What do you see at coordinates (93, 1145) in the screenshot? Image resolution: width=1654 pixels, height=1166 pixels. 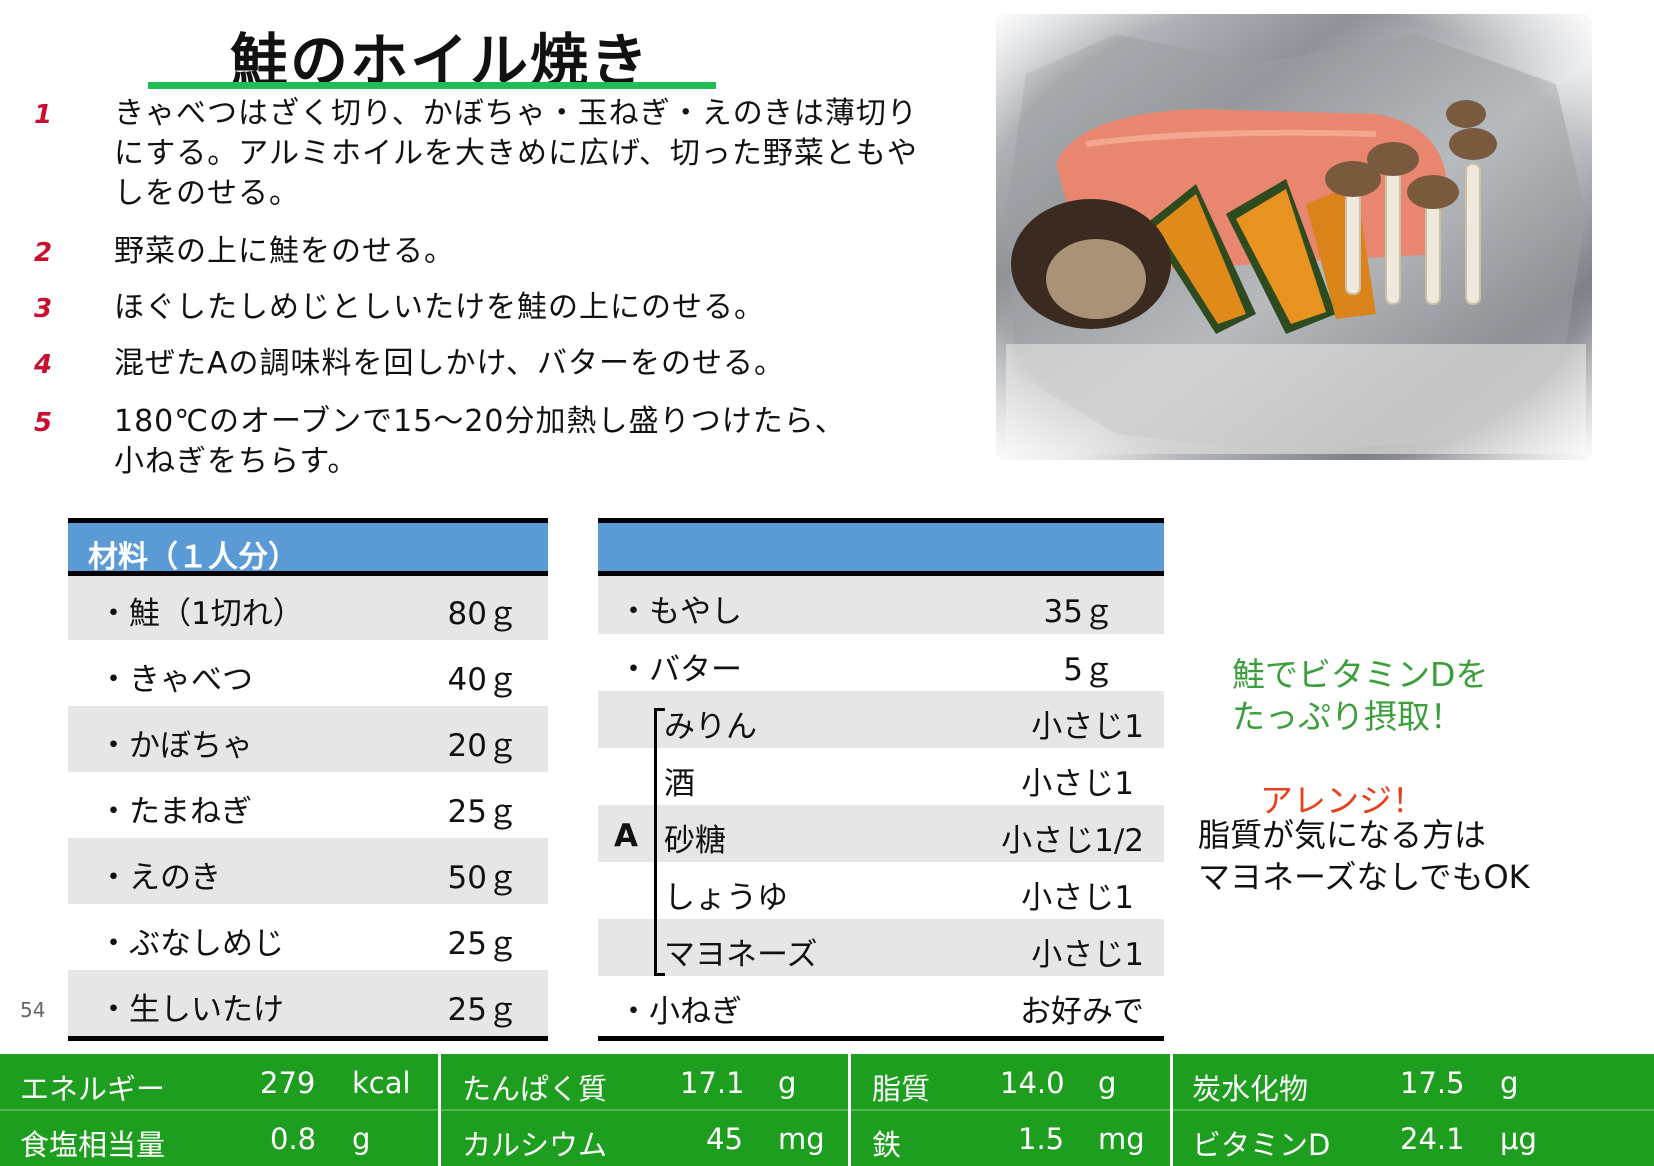 I see `nutrition-label: 食塩相当量` at bounding box center [93, 1145].